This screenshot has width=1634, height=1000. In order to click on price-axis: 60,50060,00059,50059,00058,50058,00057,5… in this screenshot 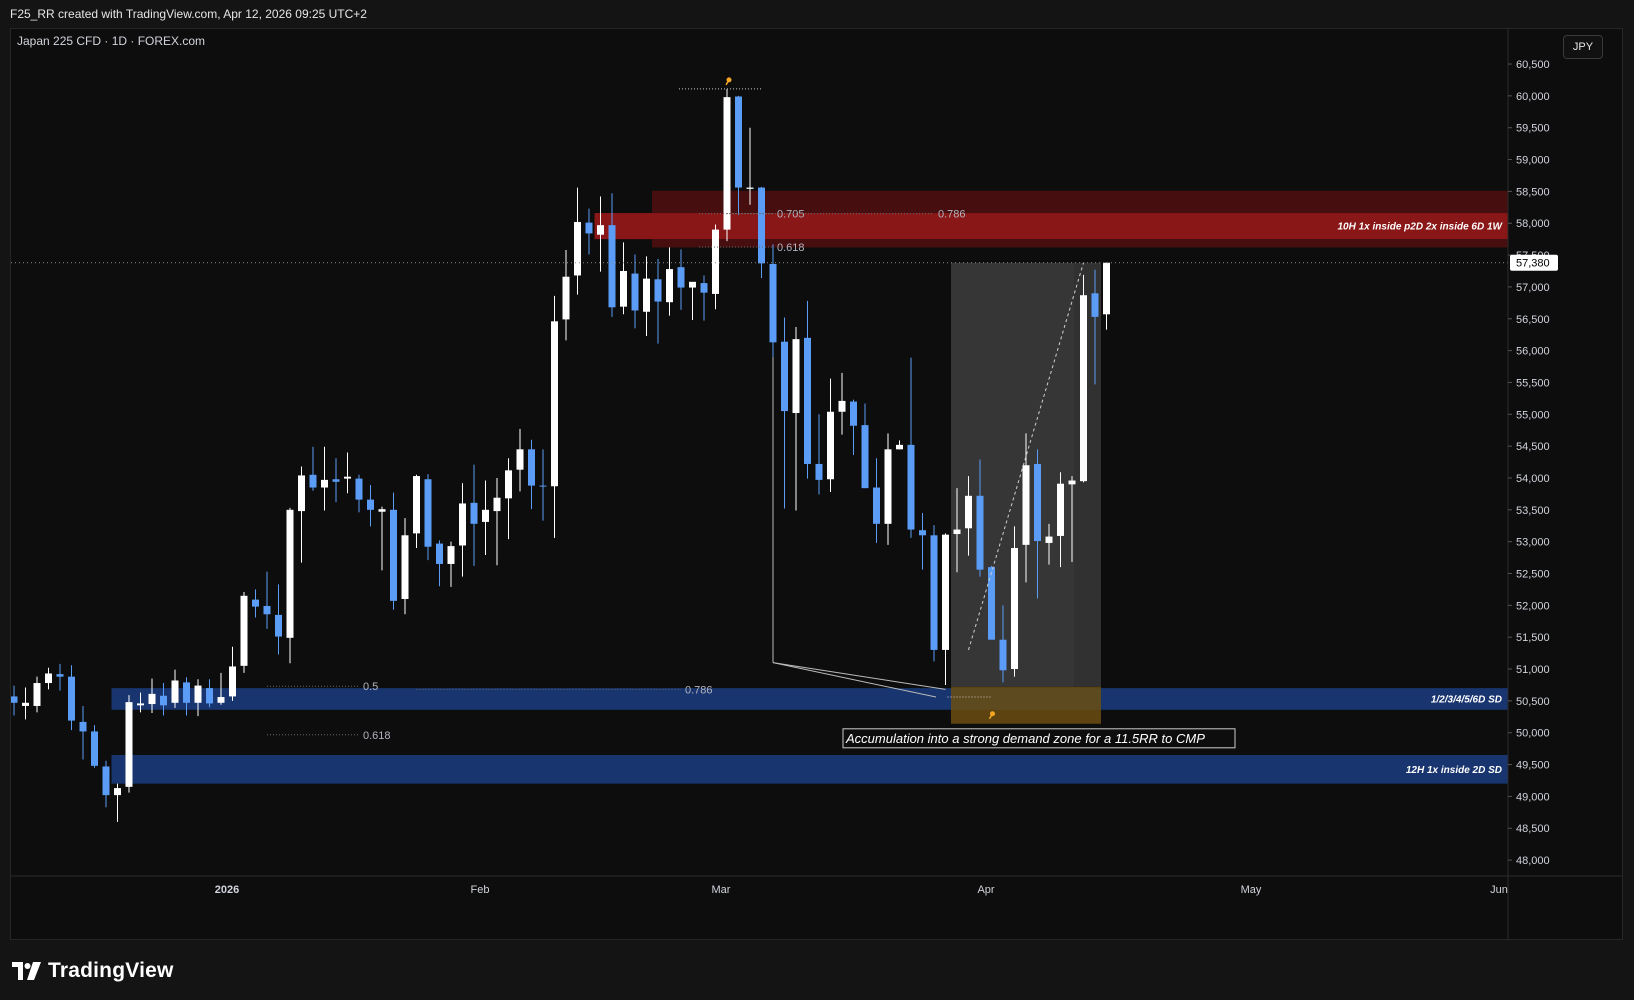, I will do `click(1532, 484)`.